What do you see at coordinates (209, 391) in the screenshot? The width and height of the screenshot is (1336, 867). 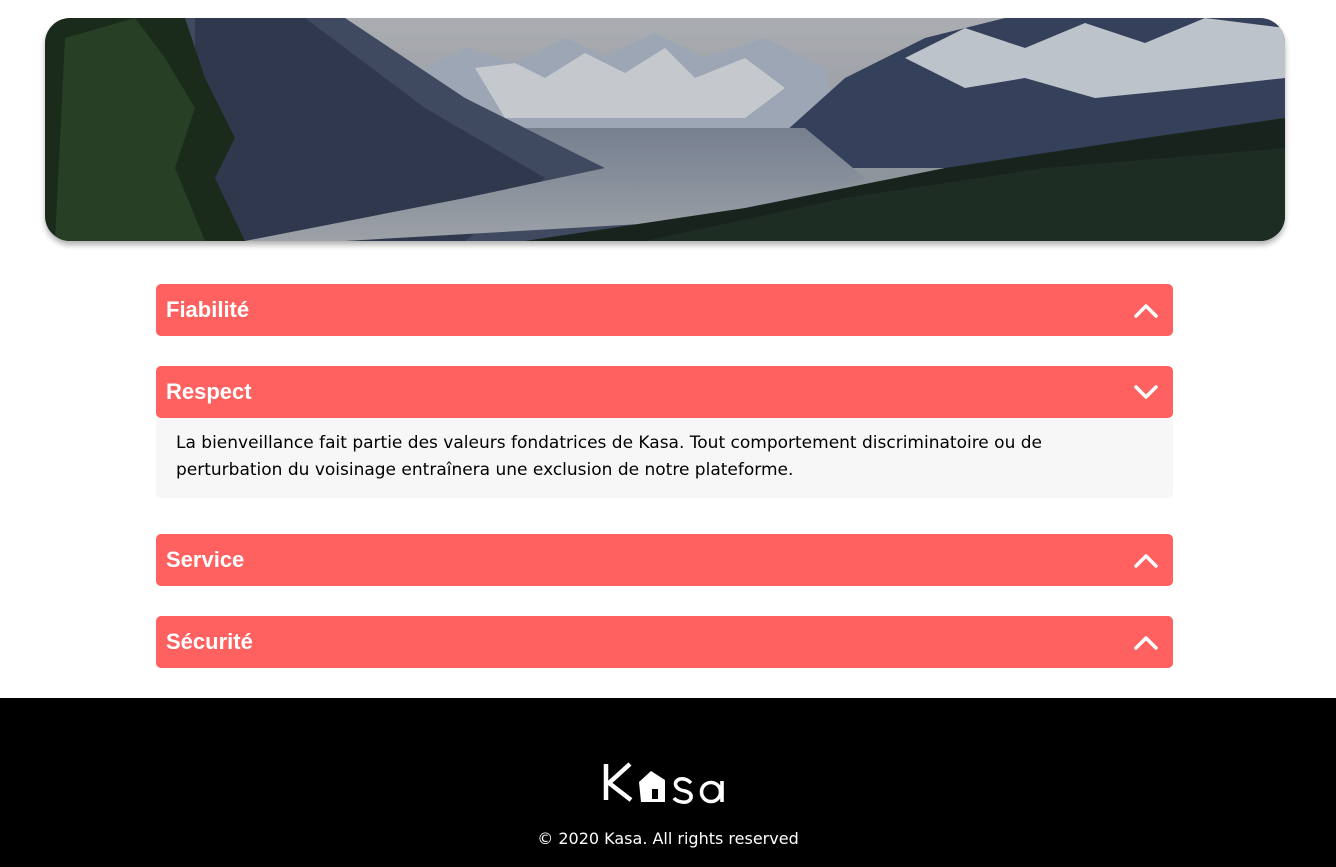 I see `collapse-title: Respect` at bounding box center [209, 391].